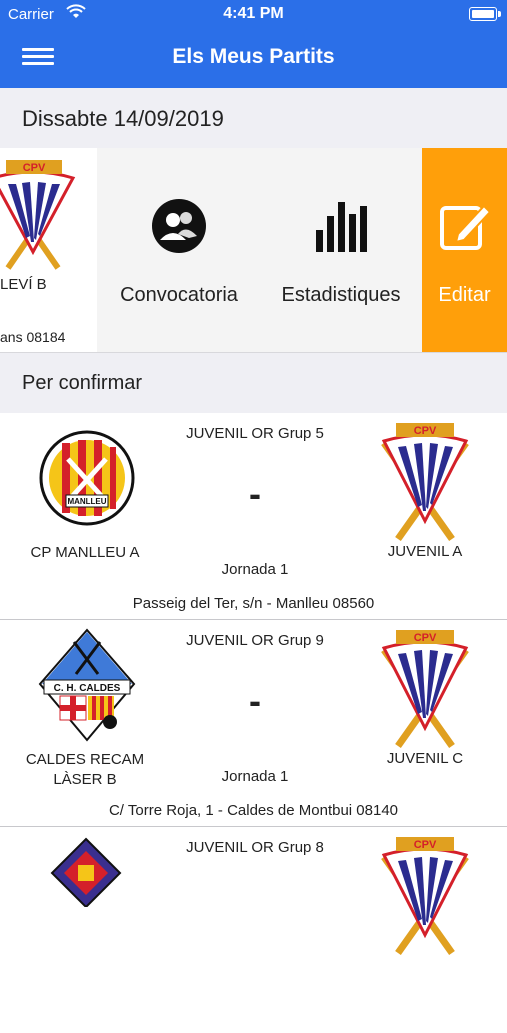  I want to click on match-group: JUVENIL OR Grup 9, so click(255, 640).